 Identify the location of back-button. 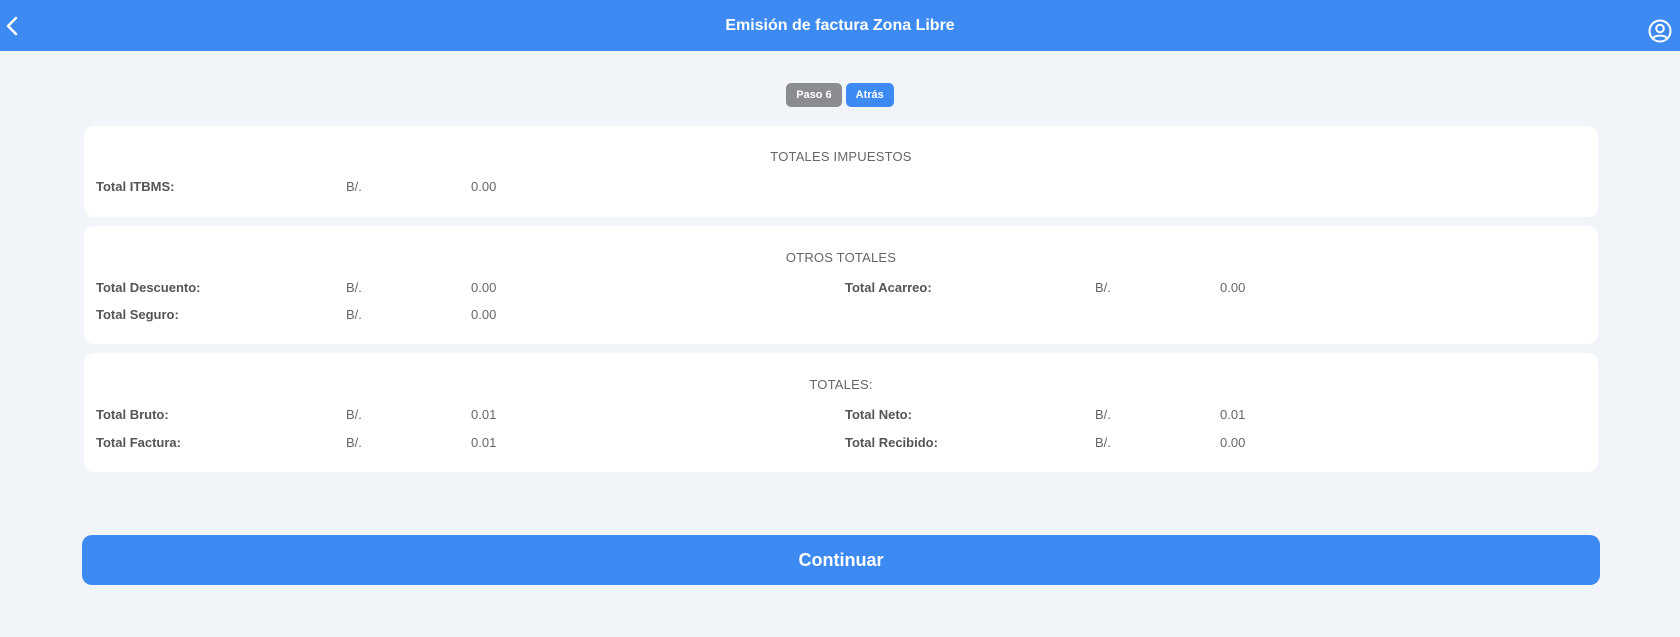
(12, 26).